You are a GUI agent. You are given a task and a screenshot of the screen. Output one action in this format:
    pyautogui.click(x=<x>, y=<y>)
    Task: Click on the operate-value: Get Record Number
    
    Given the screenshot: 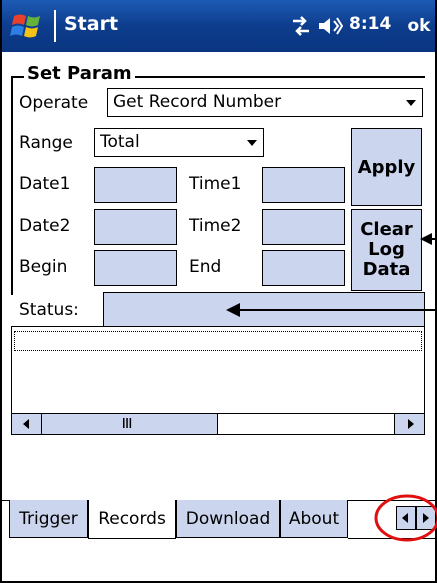 What is the action you would take?
    pyautogui.click(x=197, y=102)
    